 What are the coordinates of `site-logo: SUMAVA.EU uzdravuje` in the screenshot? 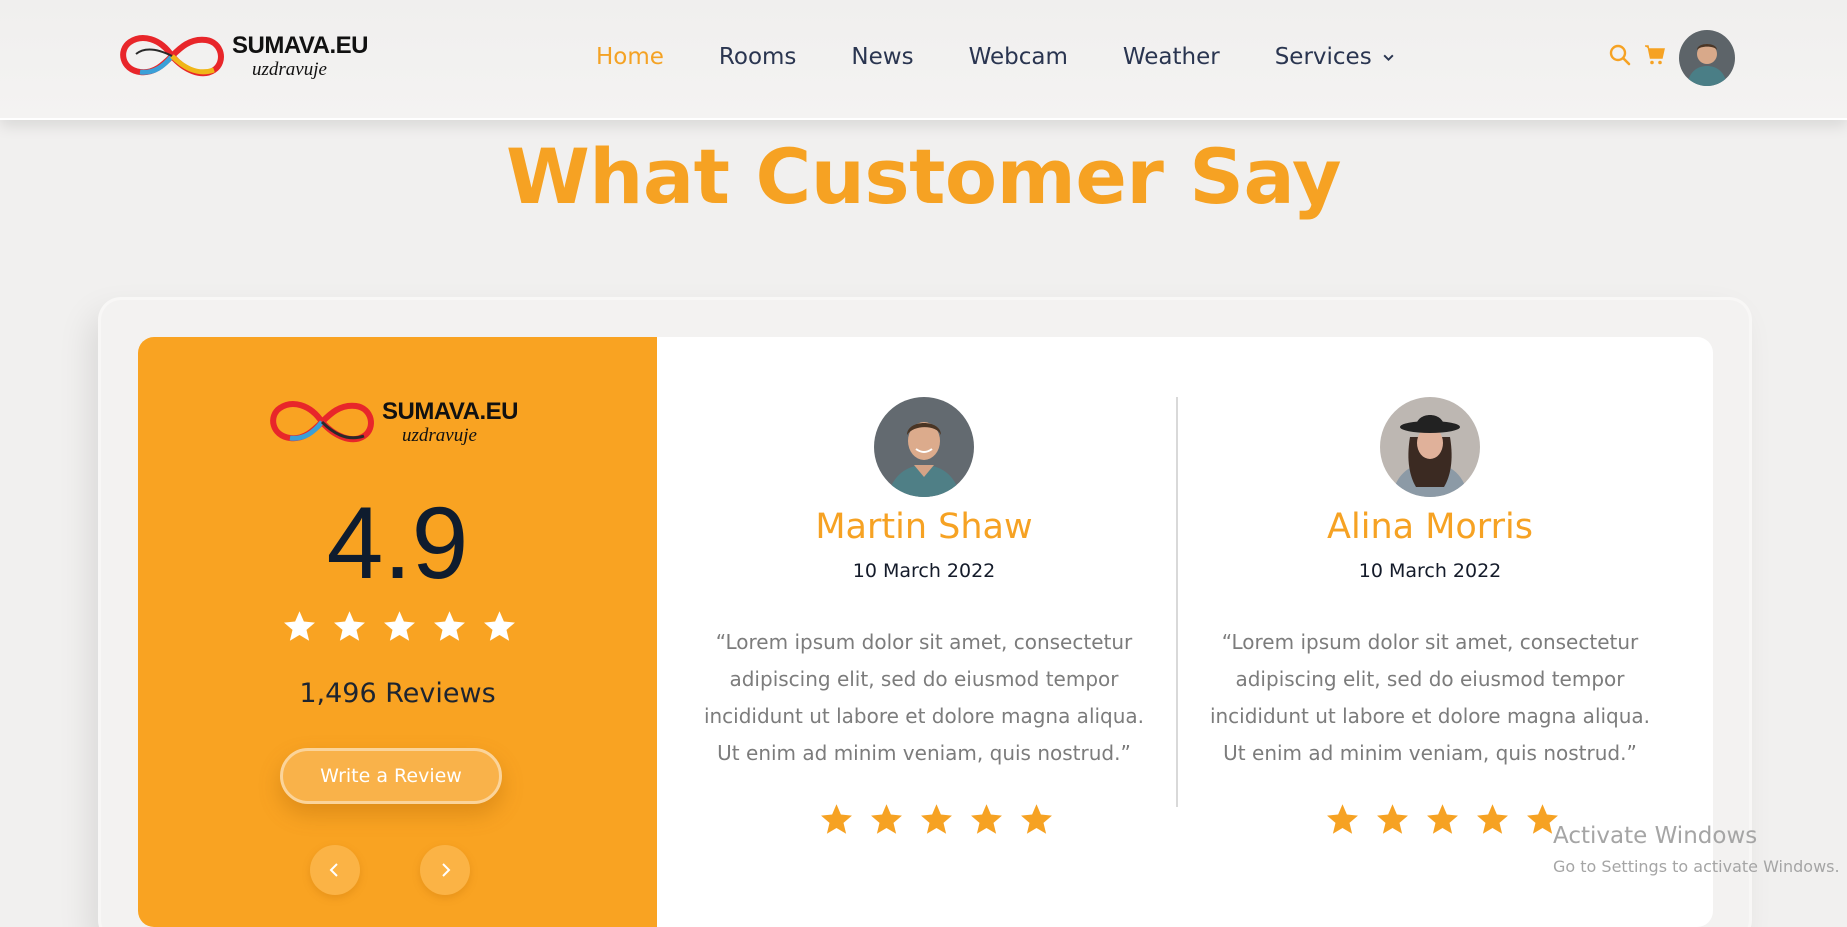 It's located at (242, 56).